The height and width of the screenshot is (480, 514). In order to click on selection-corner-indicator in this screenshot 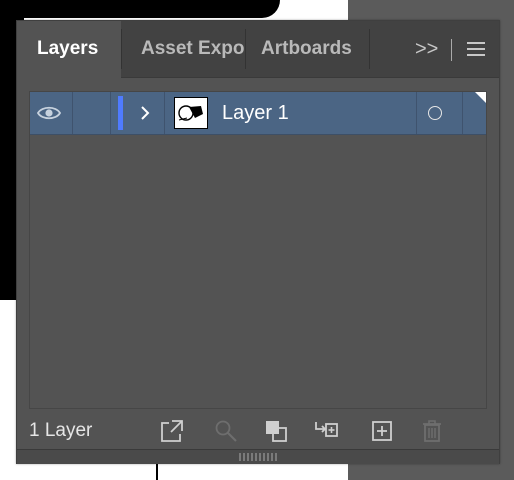, I will do `click(480, 97)`.